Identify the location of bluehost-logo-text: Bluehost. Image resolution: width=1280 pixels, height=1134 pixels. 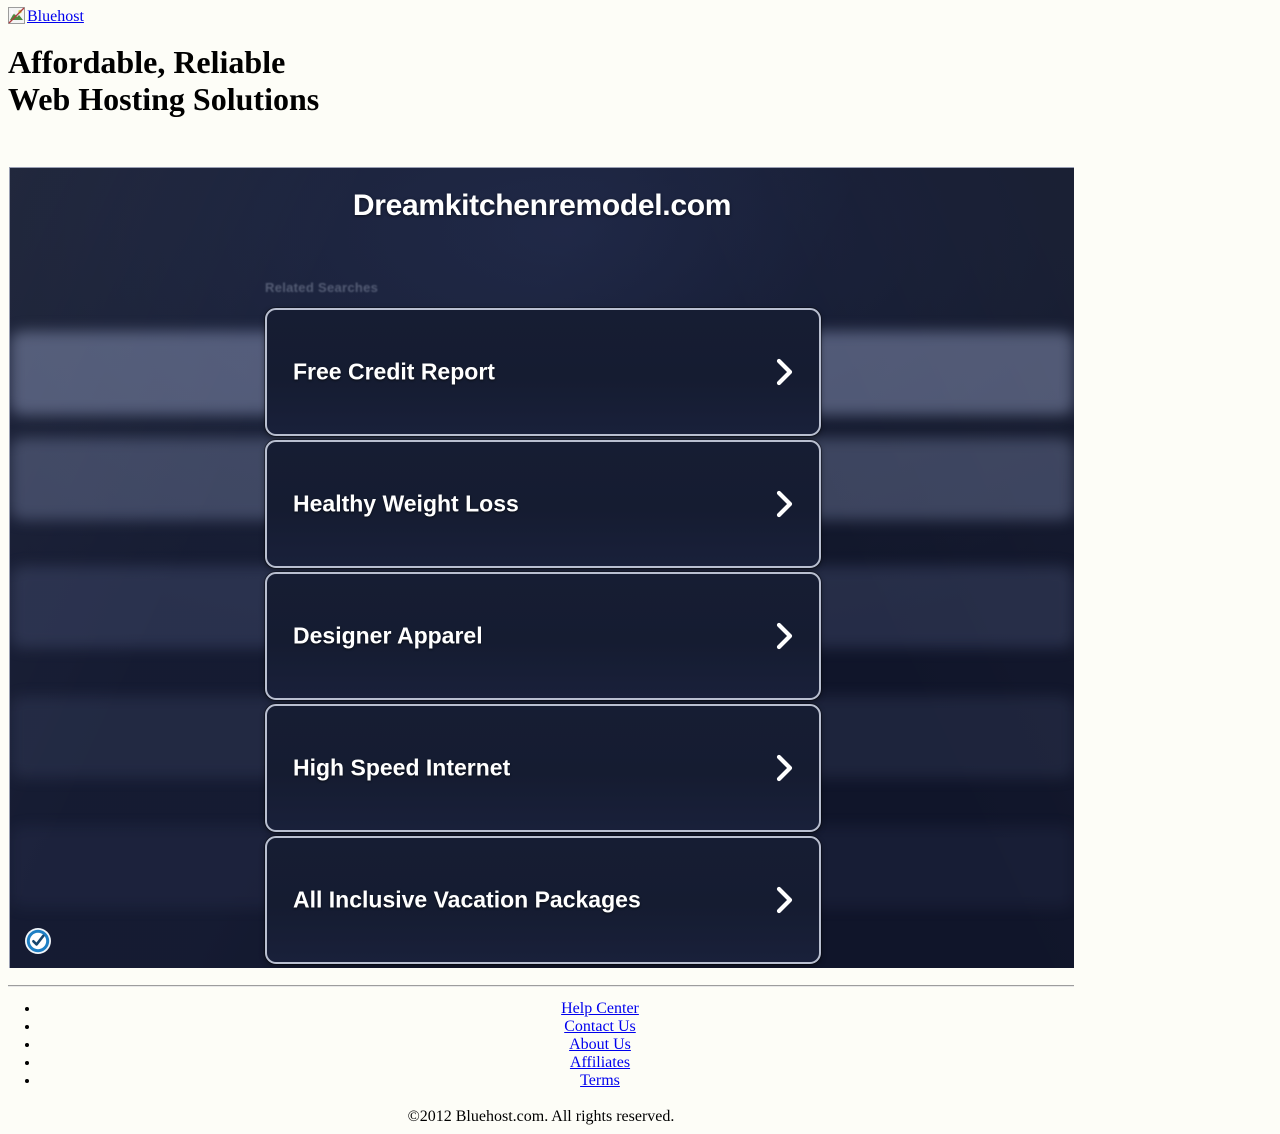
(55, 16).